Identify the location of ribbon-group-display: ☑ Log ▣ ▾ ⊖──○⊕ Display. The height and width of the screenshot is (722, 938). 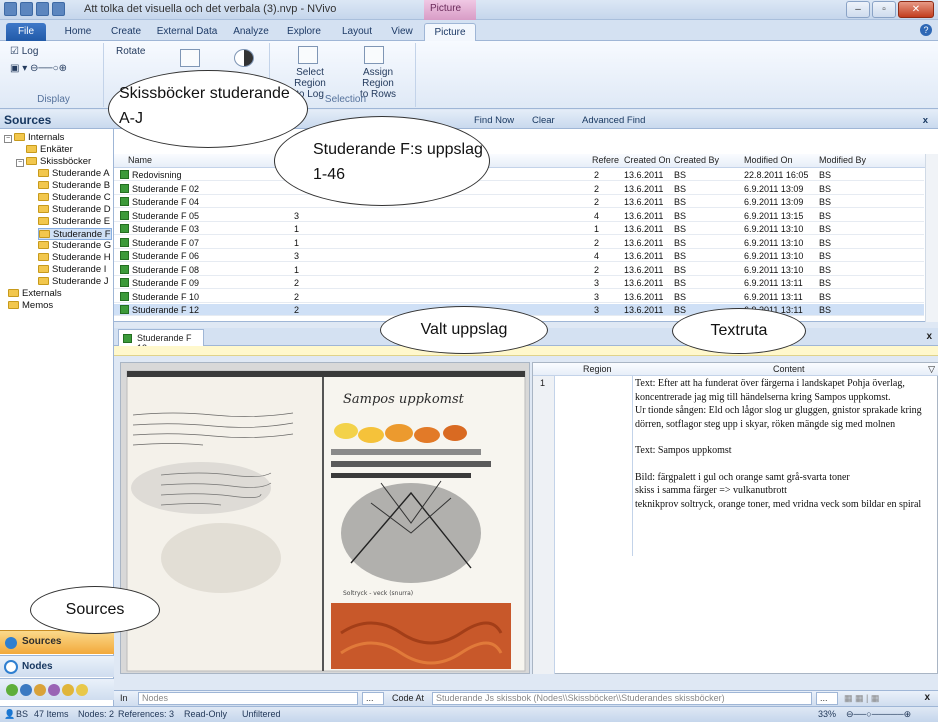
(54, 75).